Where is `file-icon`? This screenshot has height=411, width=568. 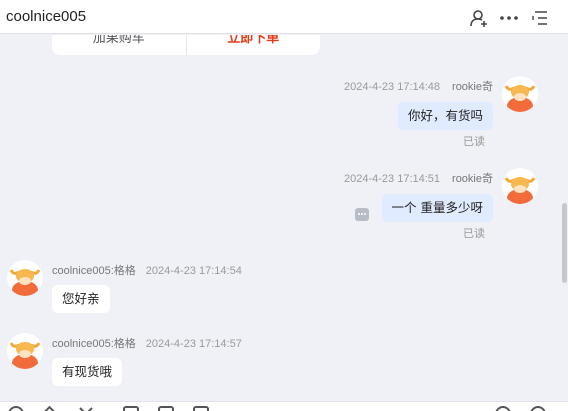 file-icon is located at coordinates (166, 408).